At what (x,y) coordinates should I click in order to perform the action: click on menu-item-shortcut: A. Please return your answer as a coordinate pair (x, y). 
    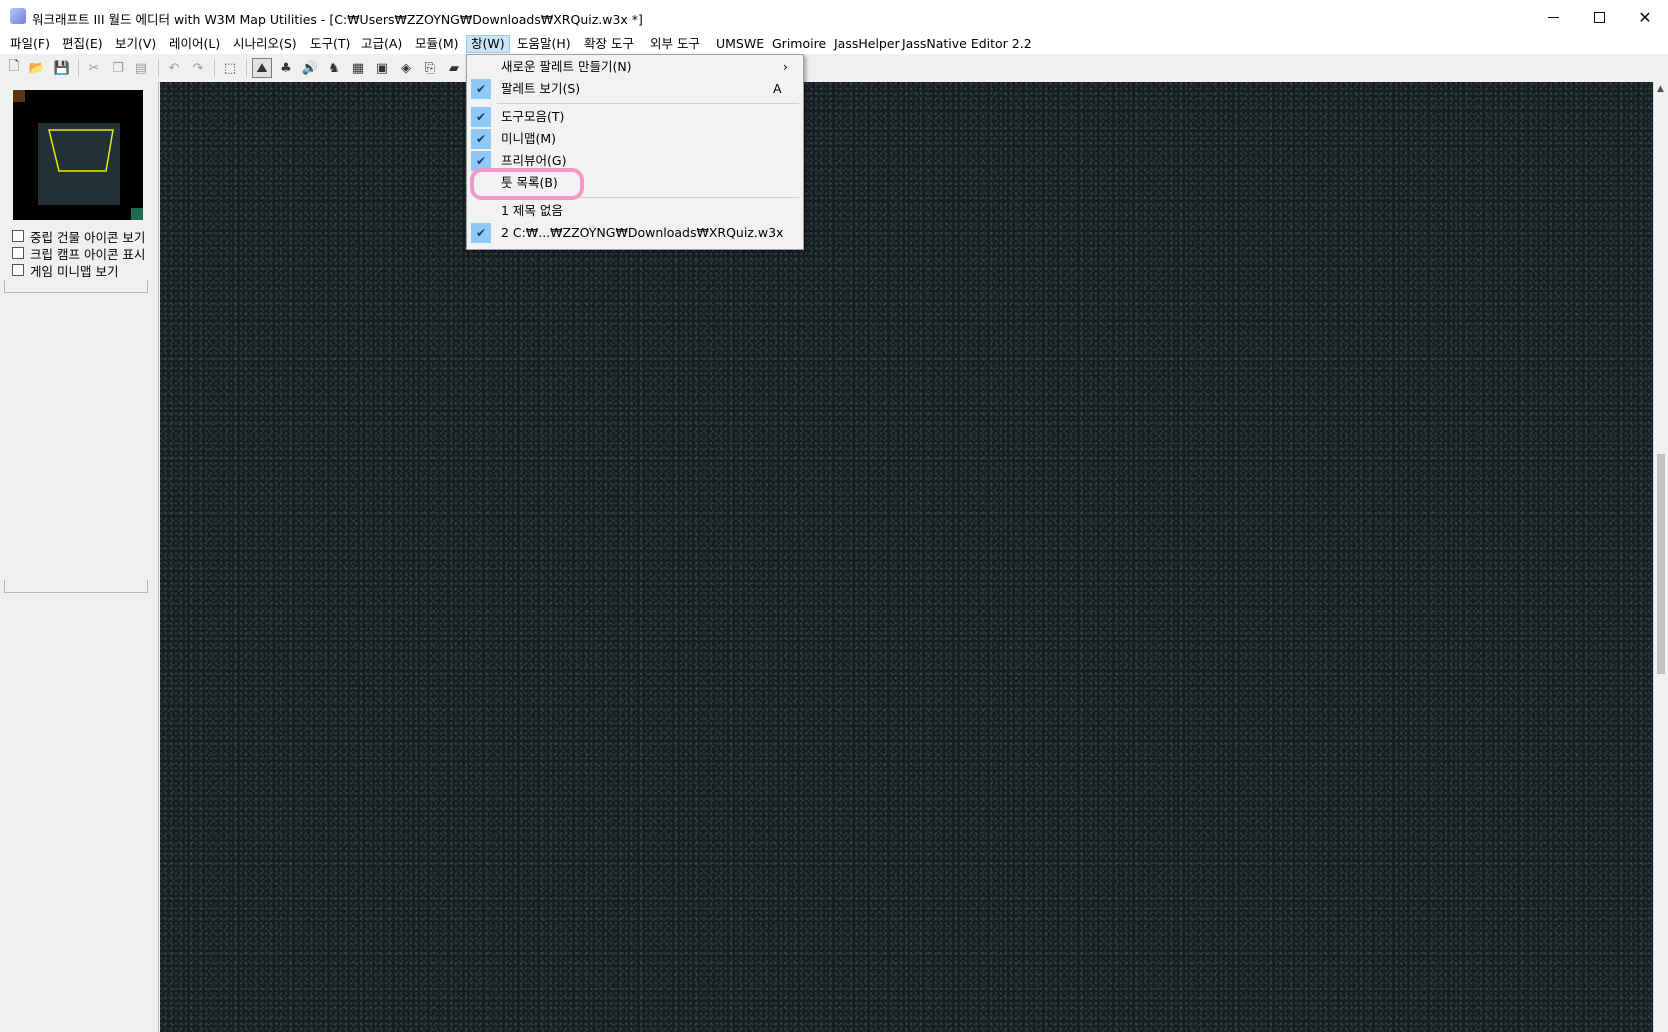
    Looking at the image, I should click on (777, 88).